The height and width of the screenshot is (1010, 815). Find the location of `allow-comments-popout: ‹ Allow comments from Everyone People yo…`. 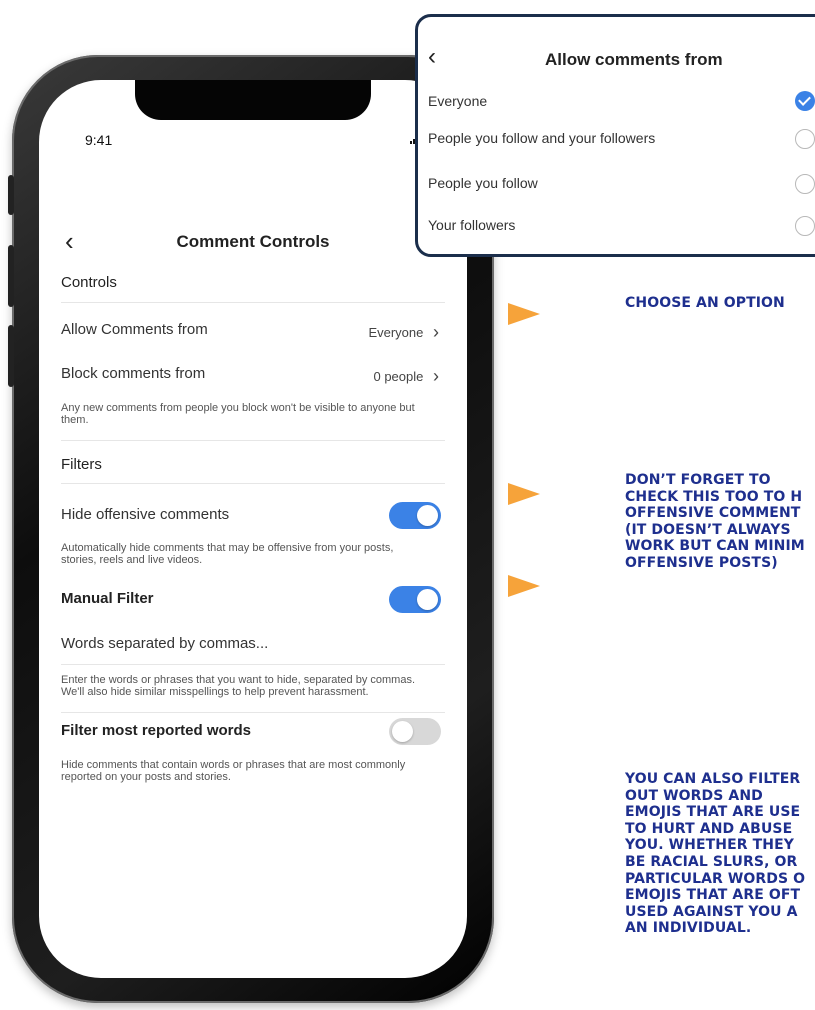

allow-comments-popout: ‹ Allow comments from Everyone People yo… is located at coordinates (615, 135).